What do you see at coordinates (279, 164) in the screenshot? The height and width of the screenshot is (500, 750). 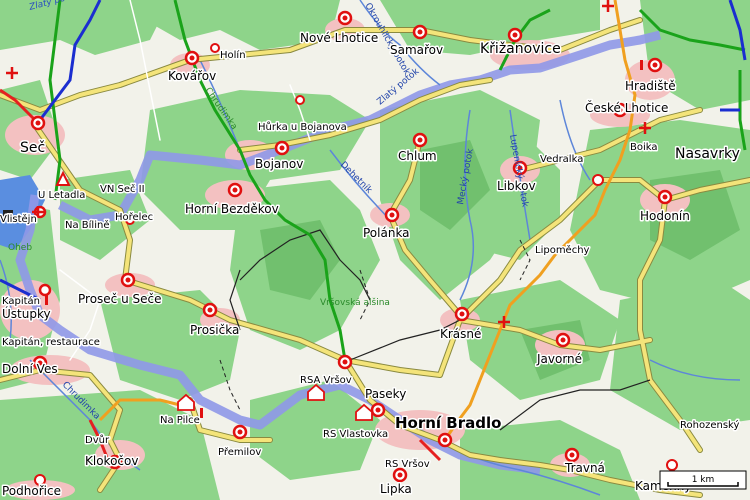 I see `label-bojanov: Bojanov` at bounding box center [279, 164].